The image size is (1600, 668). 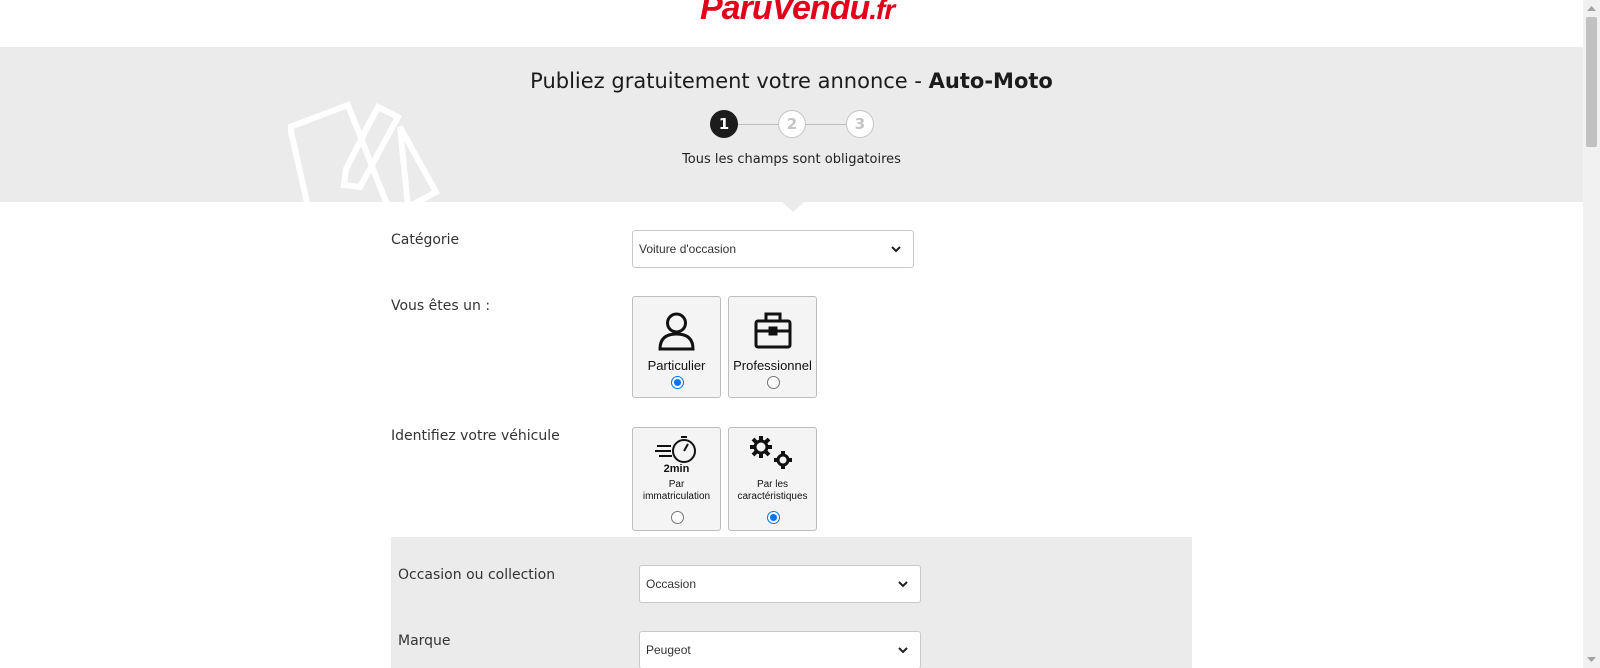 What do you see at coordinates (668, 650) in the screenshot?
I see `marque-value: Peugeot` at bounding box center [668, 650].